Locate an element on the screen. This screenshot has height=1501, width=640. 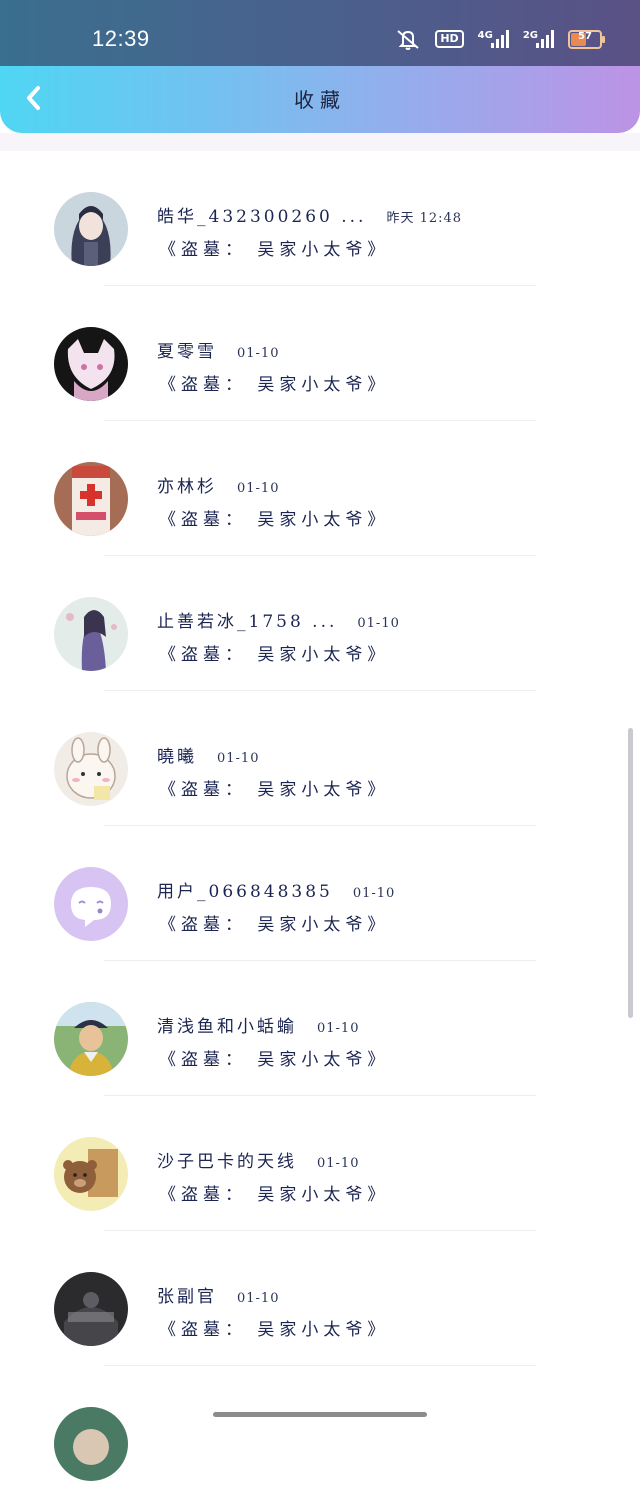
item-header: 亦林杉 01-10 is located at coordinates (218, 484).